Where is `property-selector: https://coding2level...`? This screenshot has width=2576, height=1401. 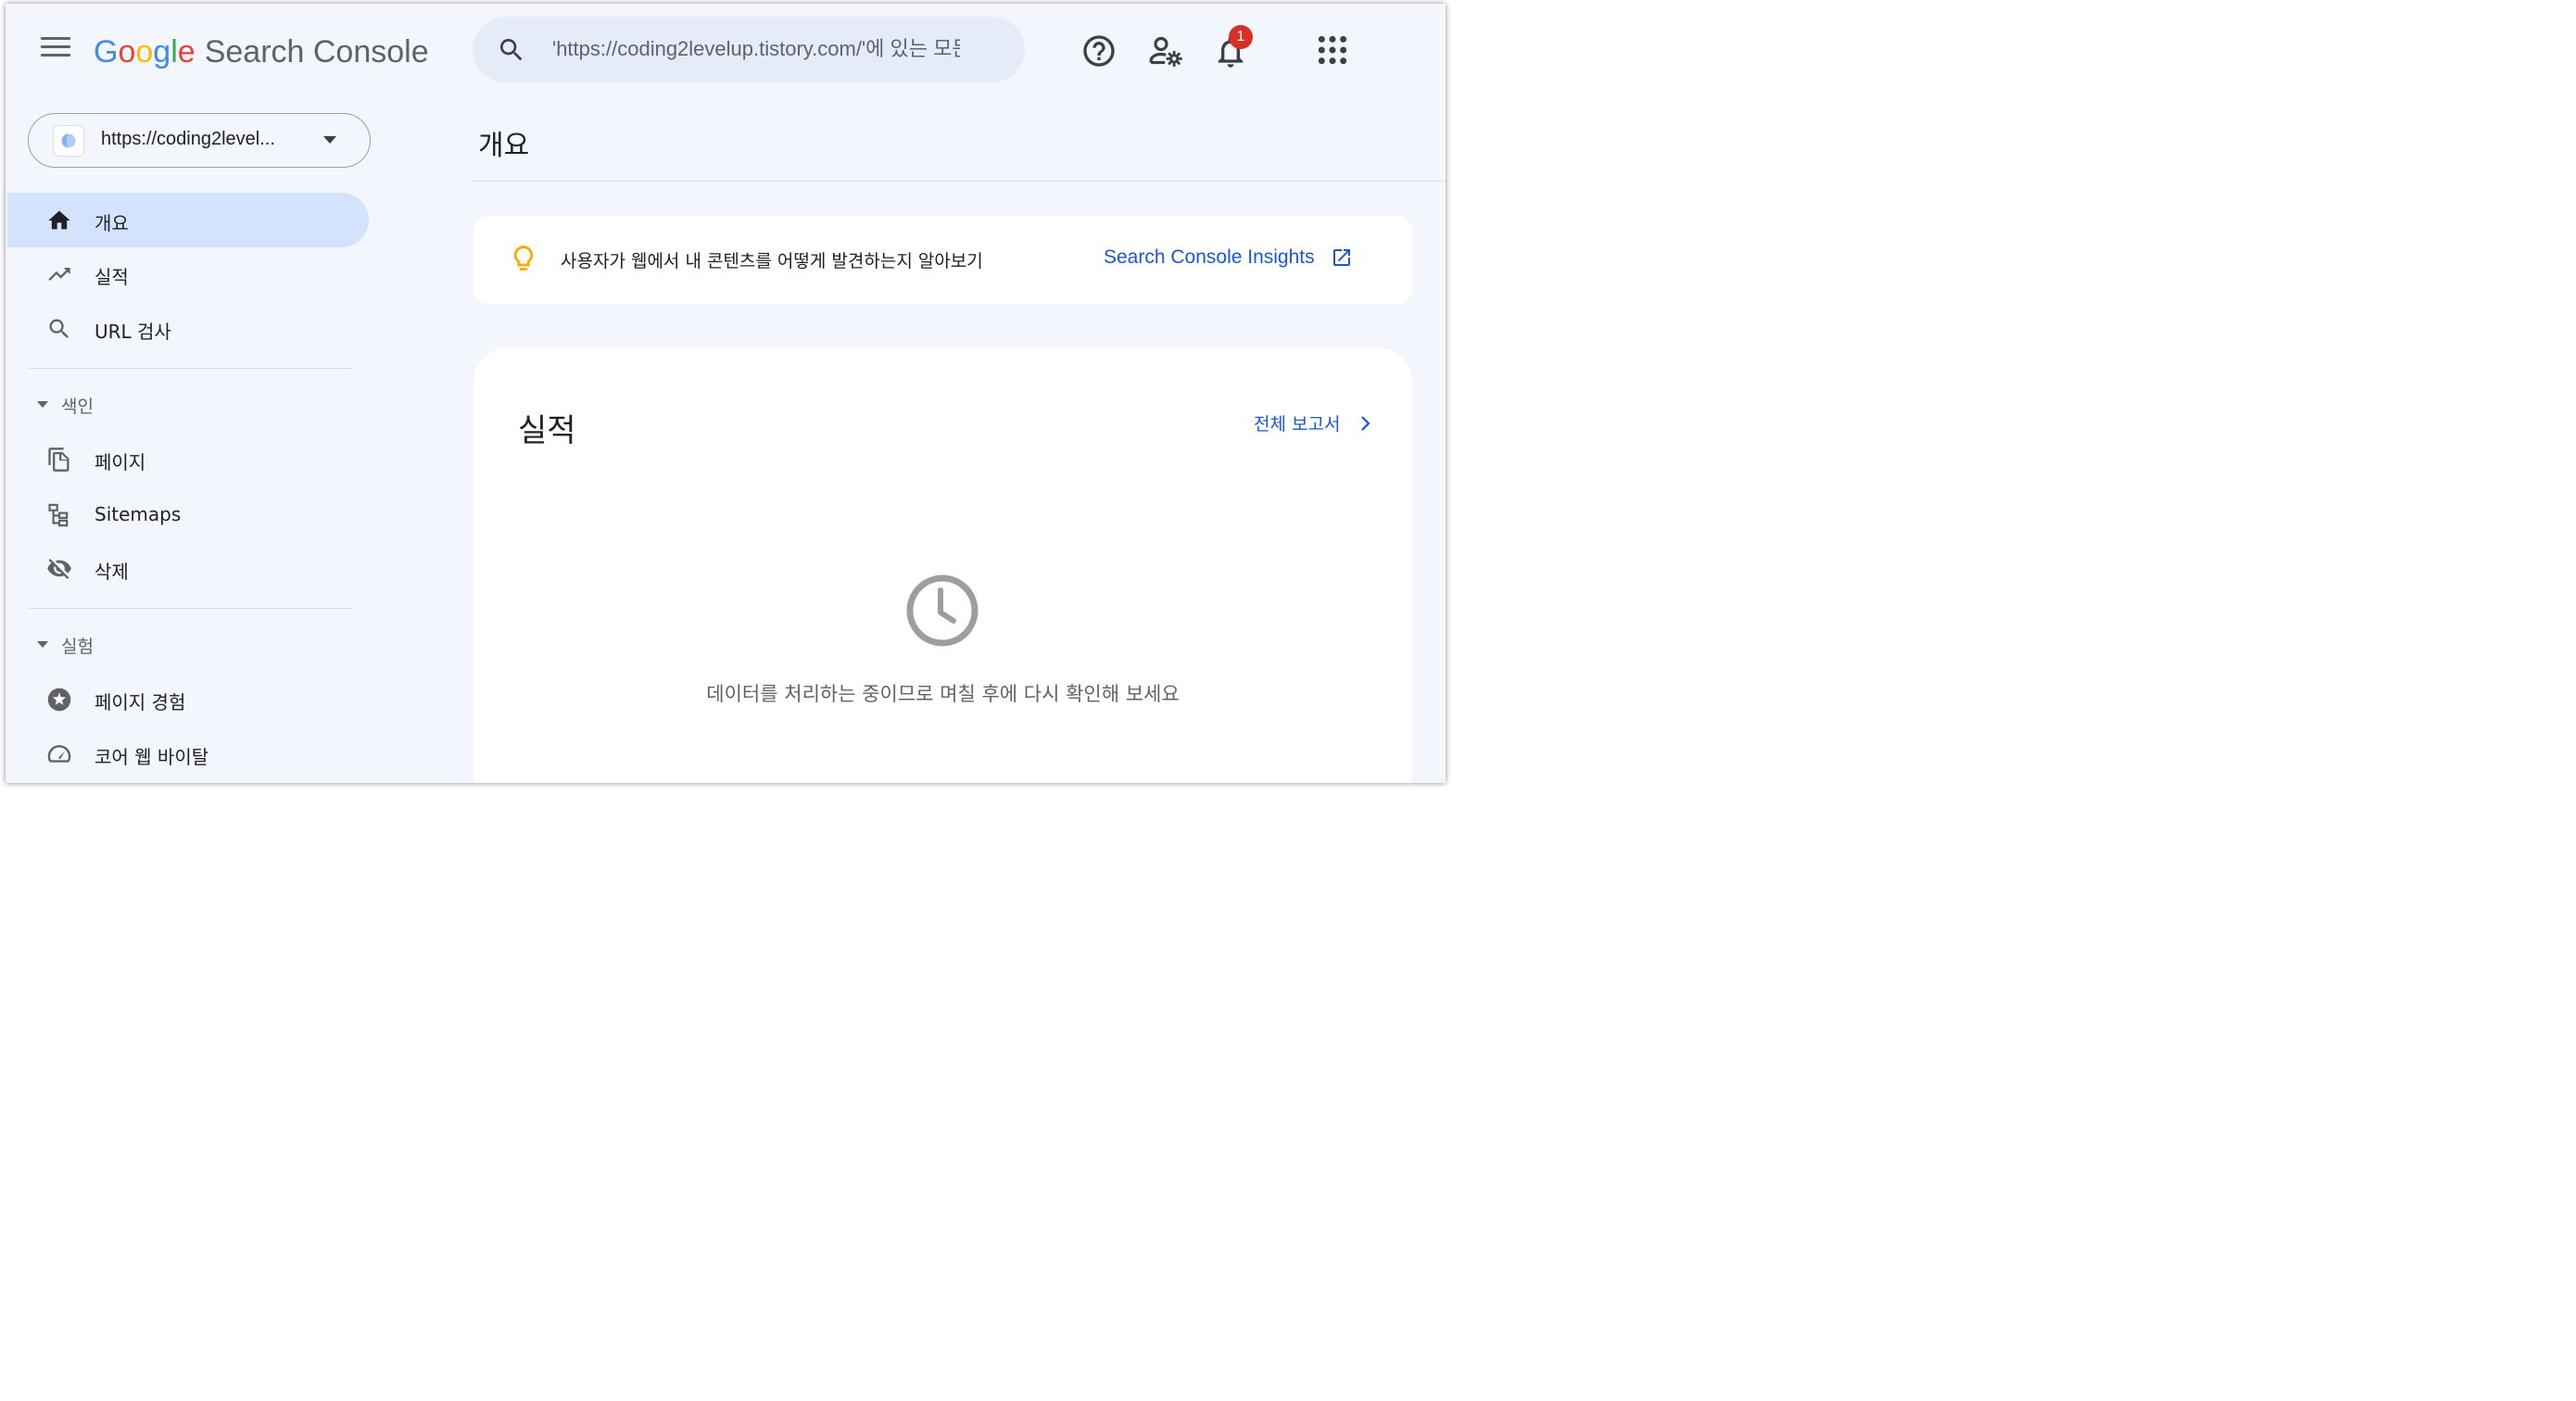 property-selector: https://coding2level... is located at coordinates (200, 140).